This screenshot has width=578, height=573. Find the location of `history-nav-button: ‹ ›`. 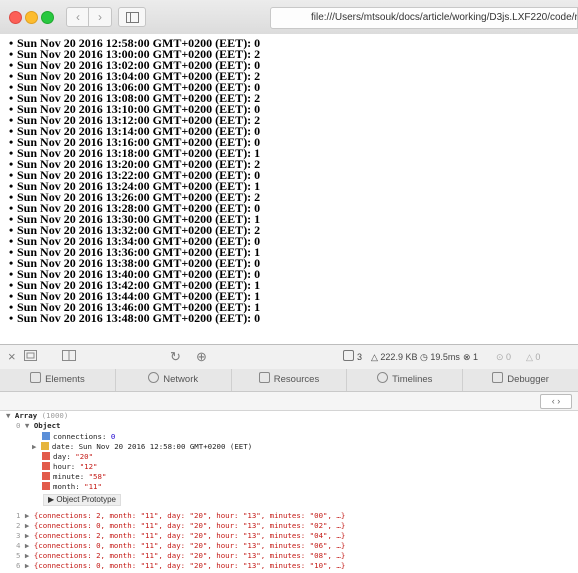

history-nav-button: ‹ › is located at coordinates (556, 401).